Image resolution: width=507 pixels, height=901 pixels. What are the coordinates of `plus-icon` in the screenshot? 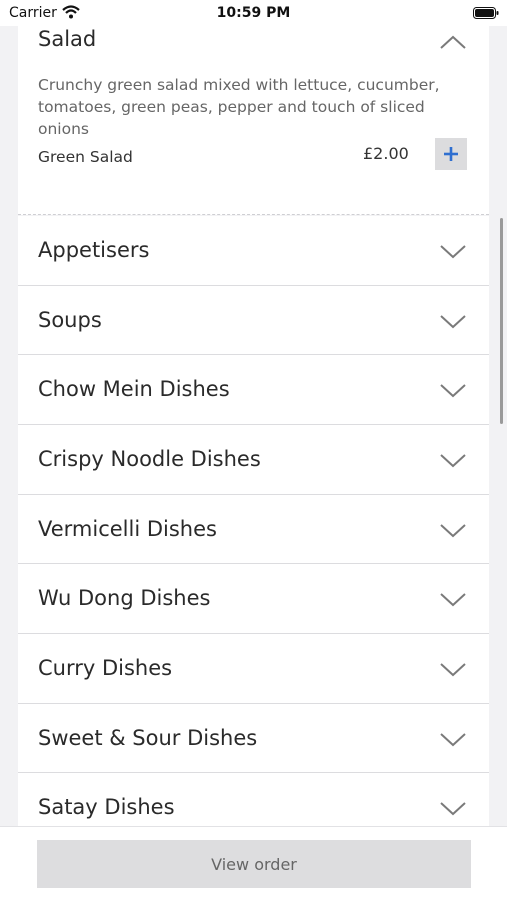 It's located at (451, 154).